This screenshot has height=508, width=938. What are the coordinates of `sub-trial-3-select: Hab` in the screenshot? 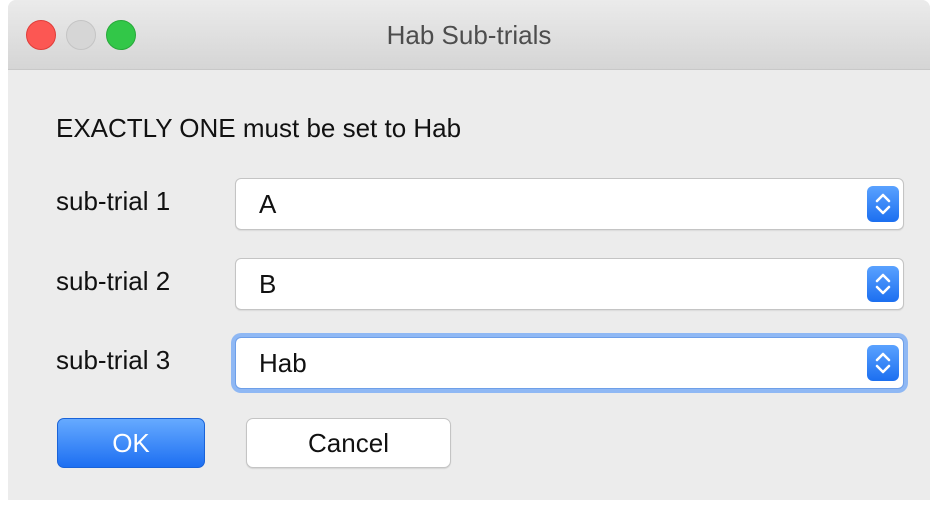 It's located at (569, 363).